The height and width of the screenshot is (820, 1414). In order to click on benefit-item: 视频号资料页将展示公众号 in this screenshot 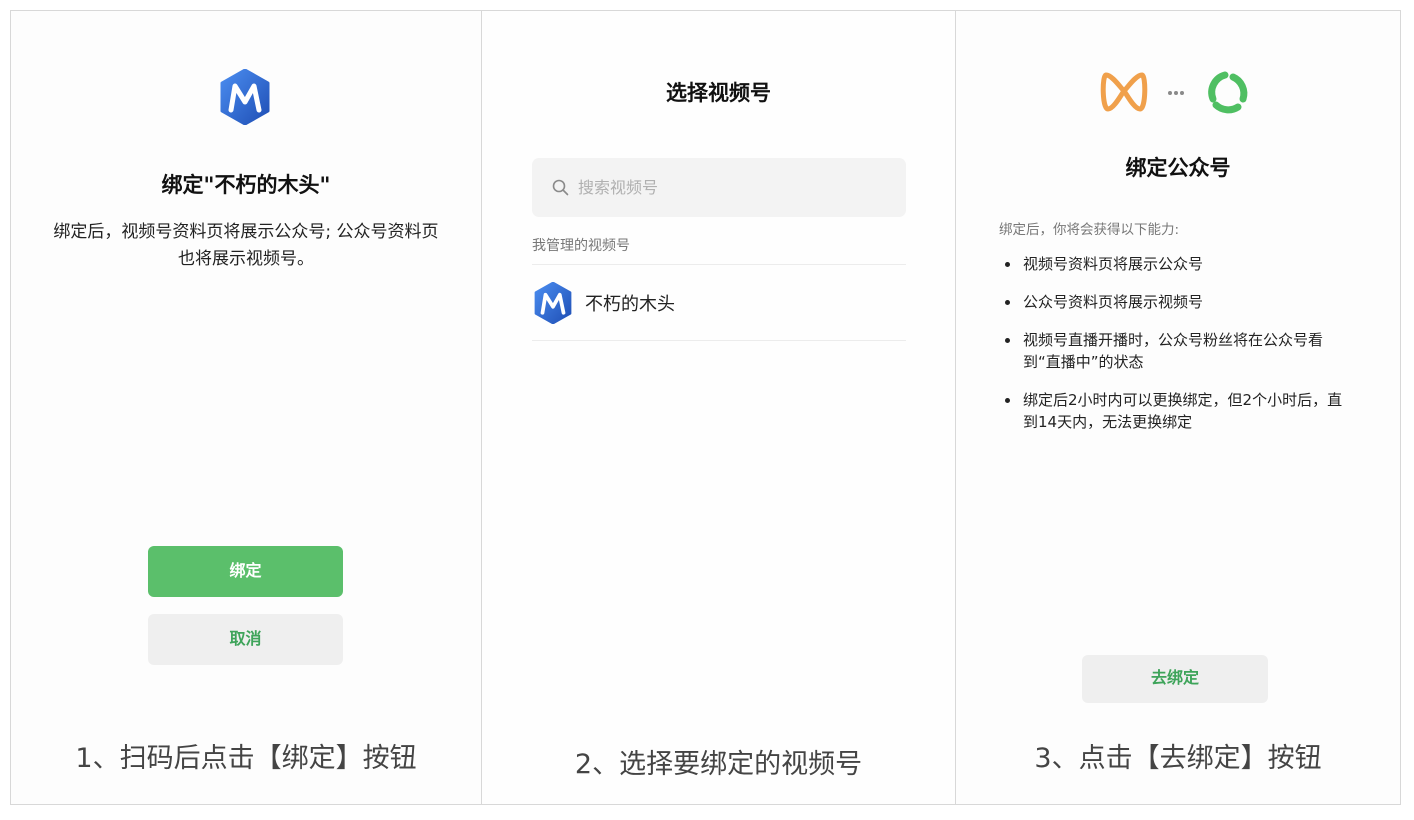, I will do `click(1179, 264)`.